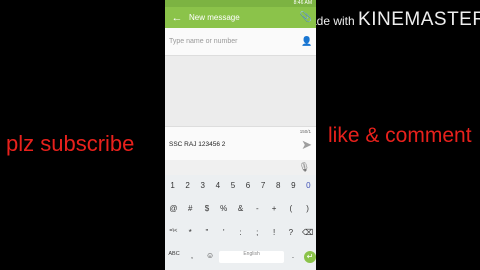  I want to click on message-input: SSC RAJ 123456 2, so click(197, 144).